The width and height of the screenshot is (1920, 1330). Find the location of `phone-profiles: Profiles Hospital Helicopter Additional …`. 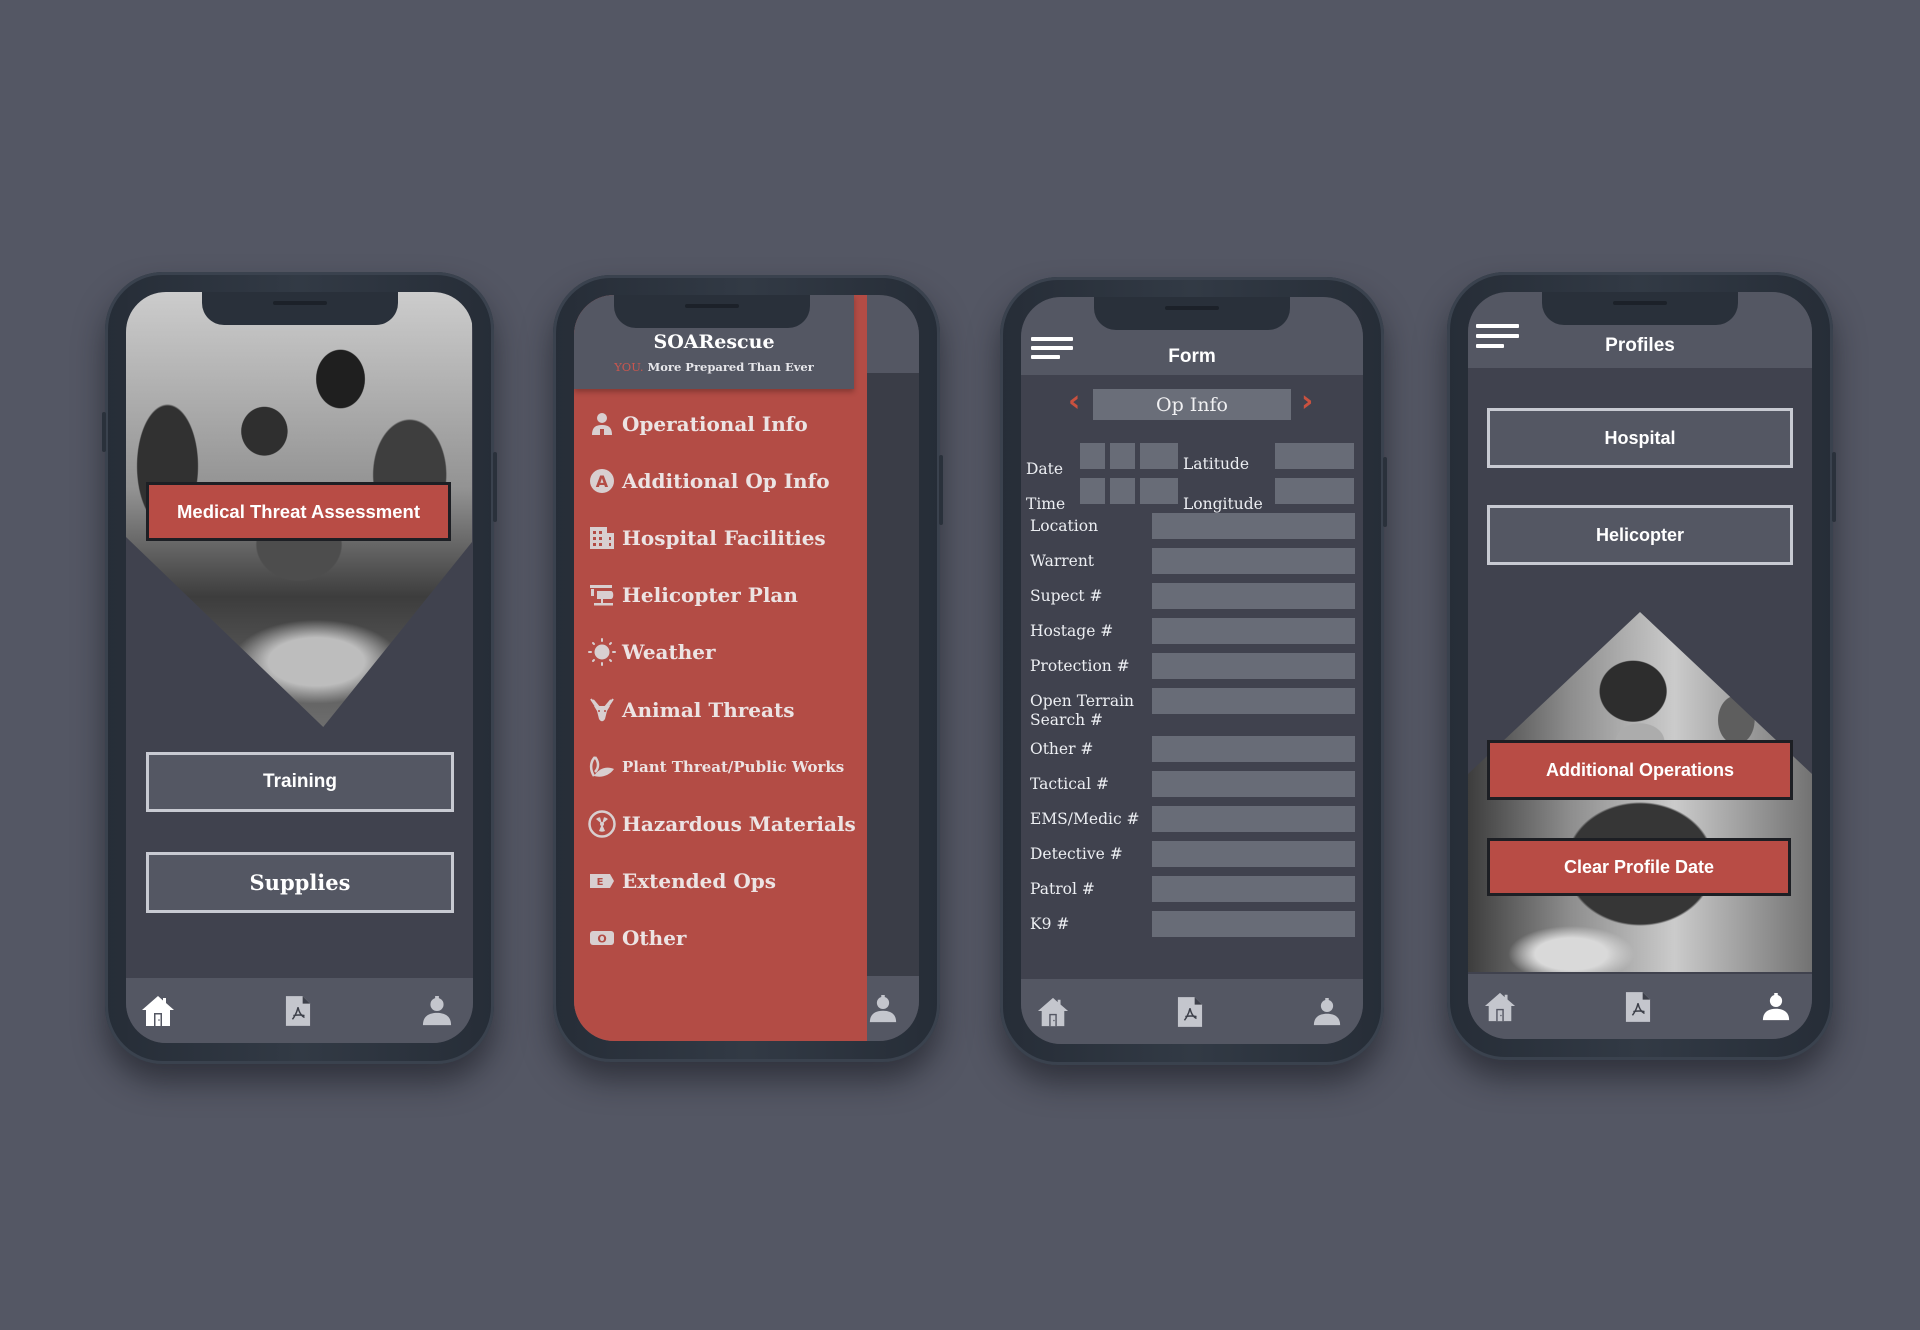

phone-profiles: Profiles Hospital Helicopter Additional … is located at coordinates (1641, 666).